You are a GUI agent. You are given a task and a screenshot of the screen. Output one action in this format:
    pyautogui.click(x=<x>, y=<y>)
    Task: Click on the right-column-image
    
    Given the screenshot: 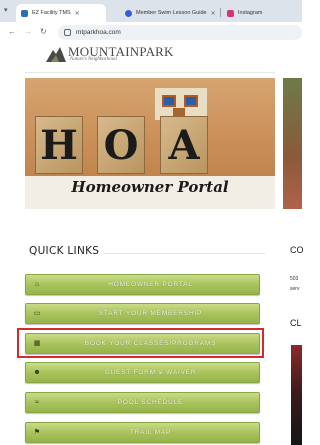 What is the action you would take?
    pyautogui.click(x=296, y=395)
    